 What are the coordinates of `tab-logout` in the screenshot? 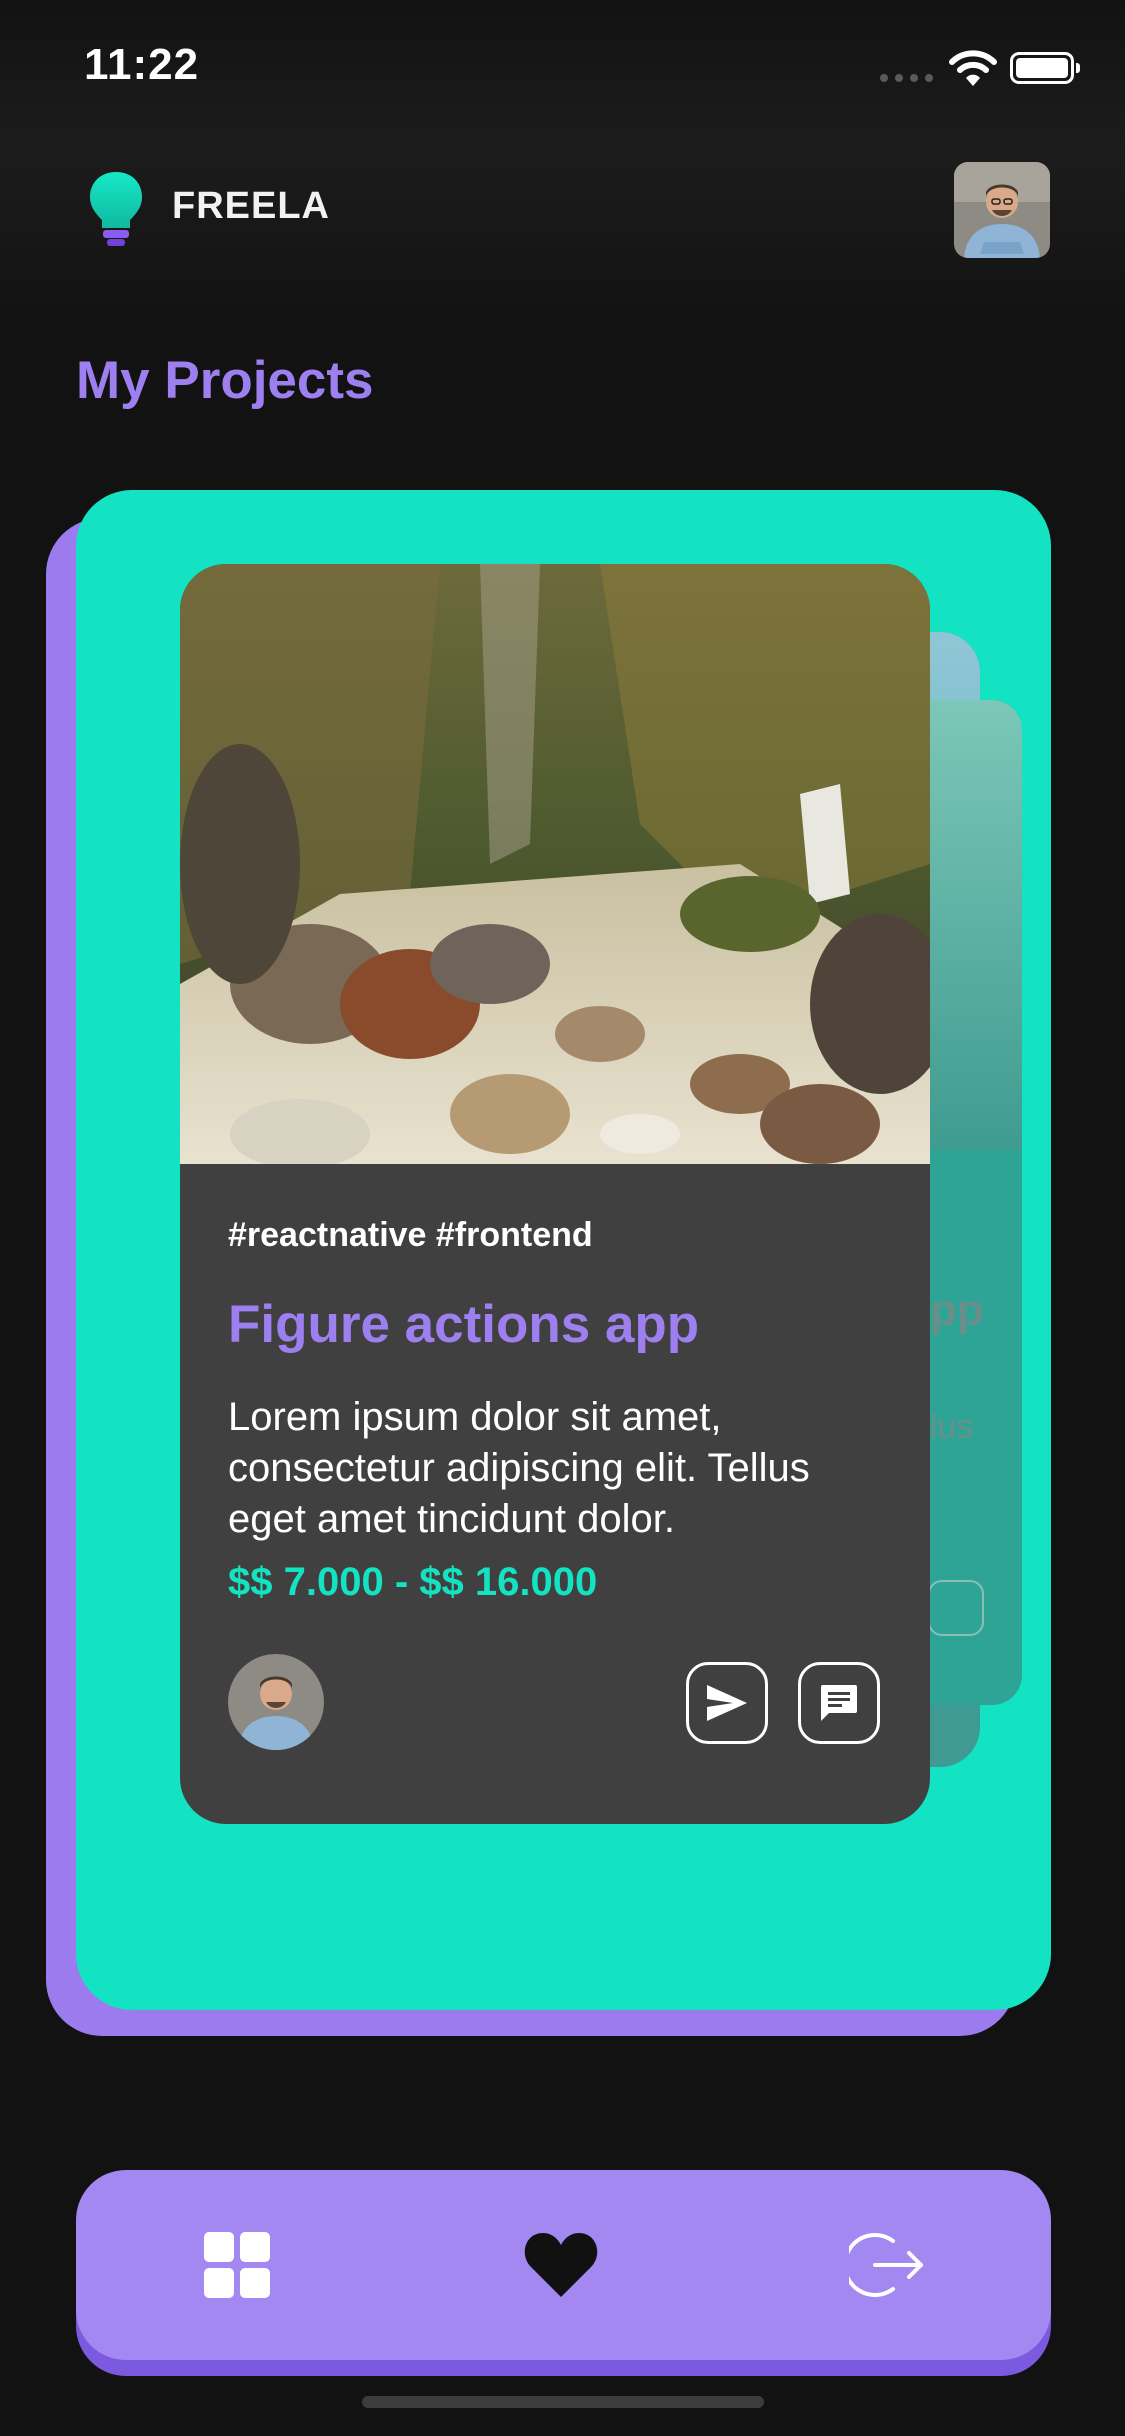 It's located at (887, 2265).